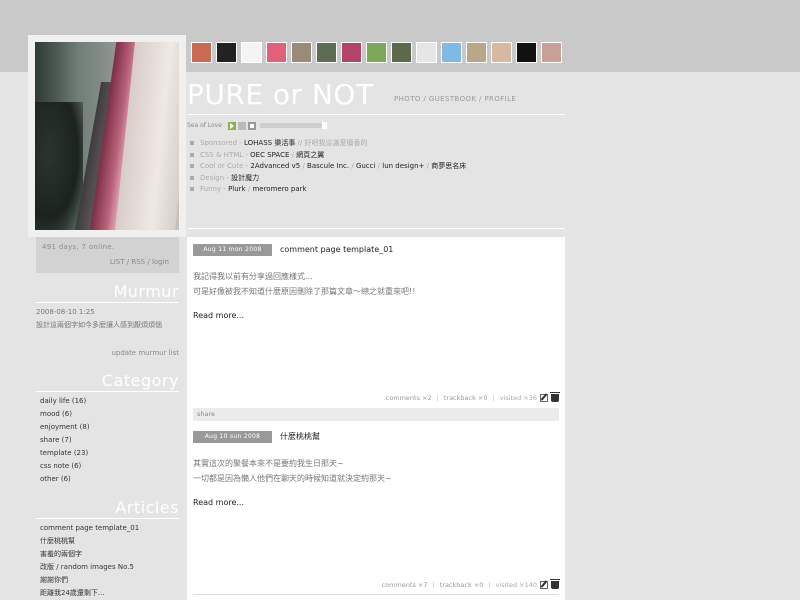 The width and height of the screenshot is (800, 600). I want to click on site-stats-box: 491 days, 7 online. LIST / RSS / login, so click(107, 255).